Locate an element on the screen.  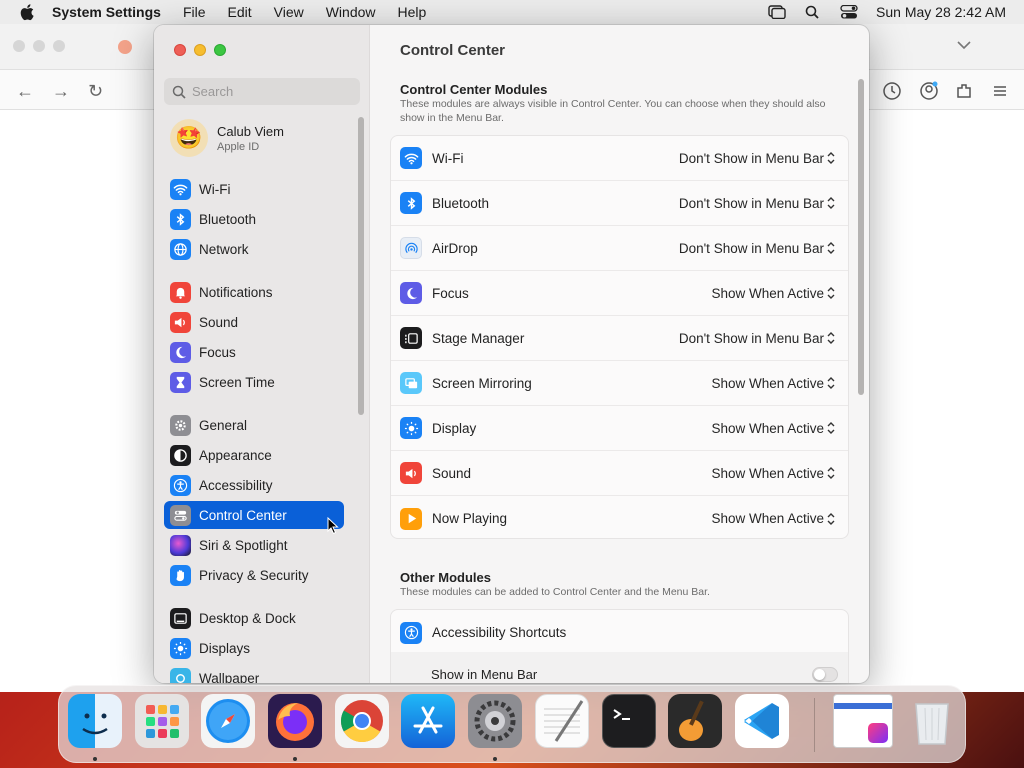
screen-mirroring-menubar-icon is located at coordinates (777, 12).